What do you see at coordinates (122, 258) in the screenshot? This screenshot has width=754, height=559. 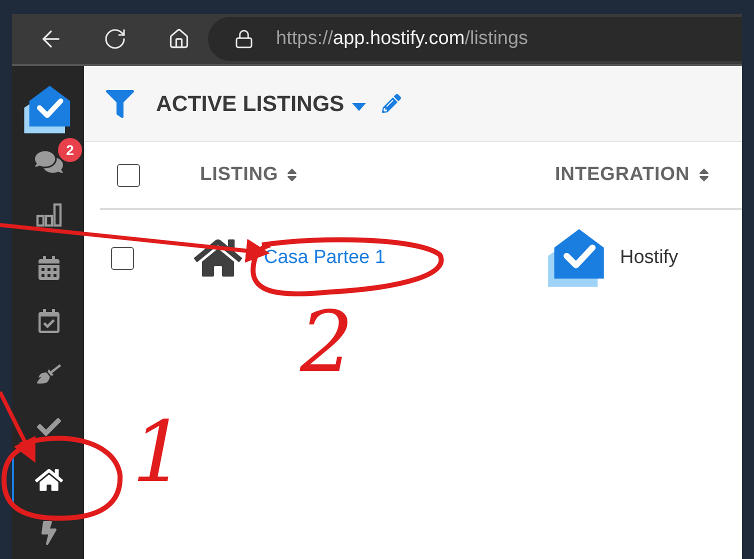 I see `row-checkbox` at bounding box center [122, 258].